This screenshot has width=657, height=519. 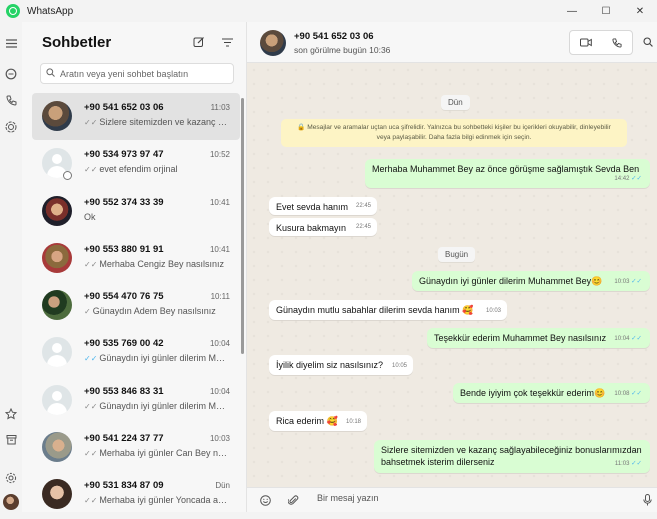 What do you see at coordinates (11, 267) in the screenshot?
I see `navigation-rail` at bounding box center [11, 267].